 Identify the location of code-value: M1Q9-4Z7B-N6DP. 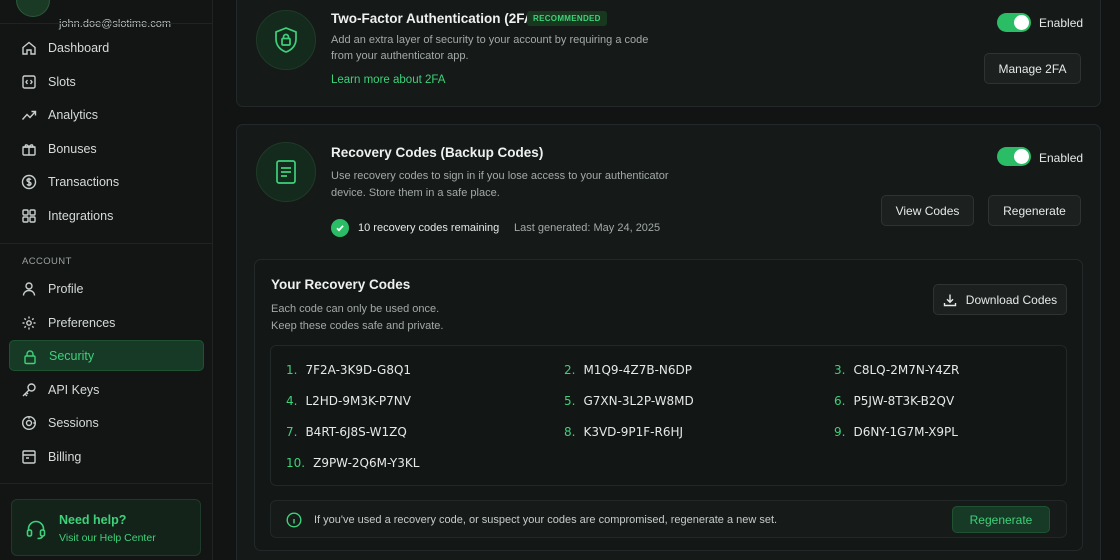
(637, 370).